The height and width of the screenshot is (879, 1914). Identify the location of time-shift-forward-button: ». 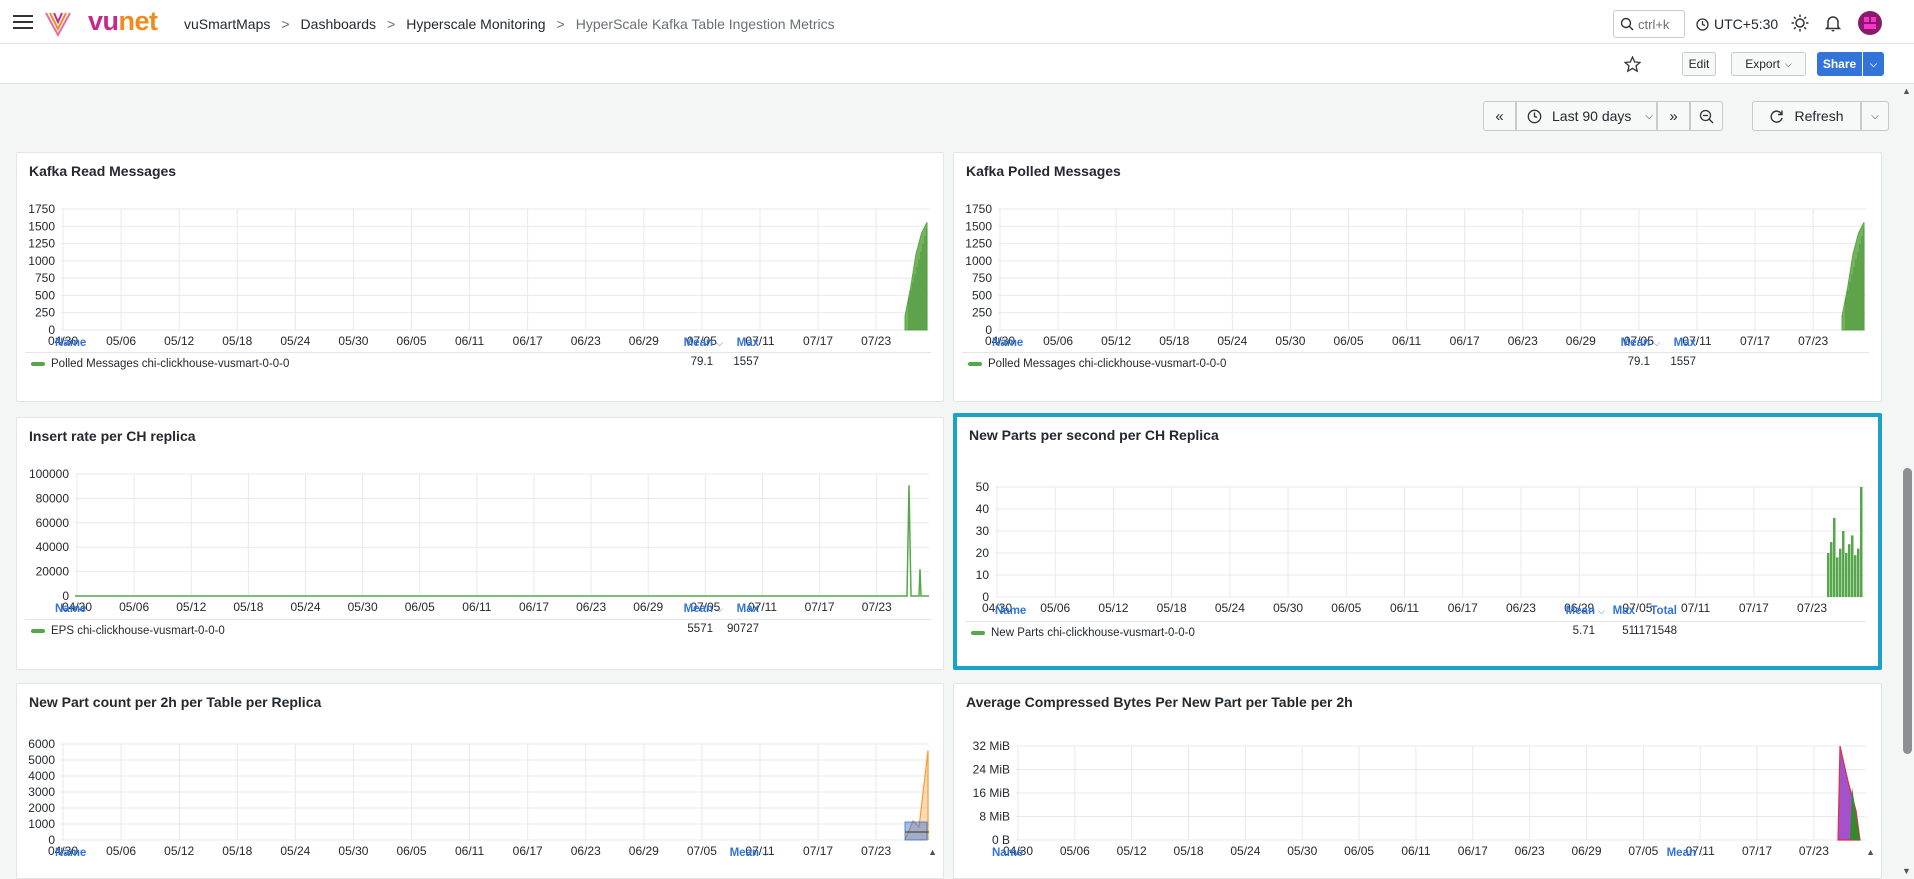
(1673, 116).